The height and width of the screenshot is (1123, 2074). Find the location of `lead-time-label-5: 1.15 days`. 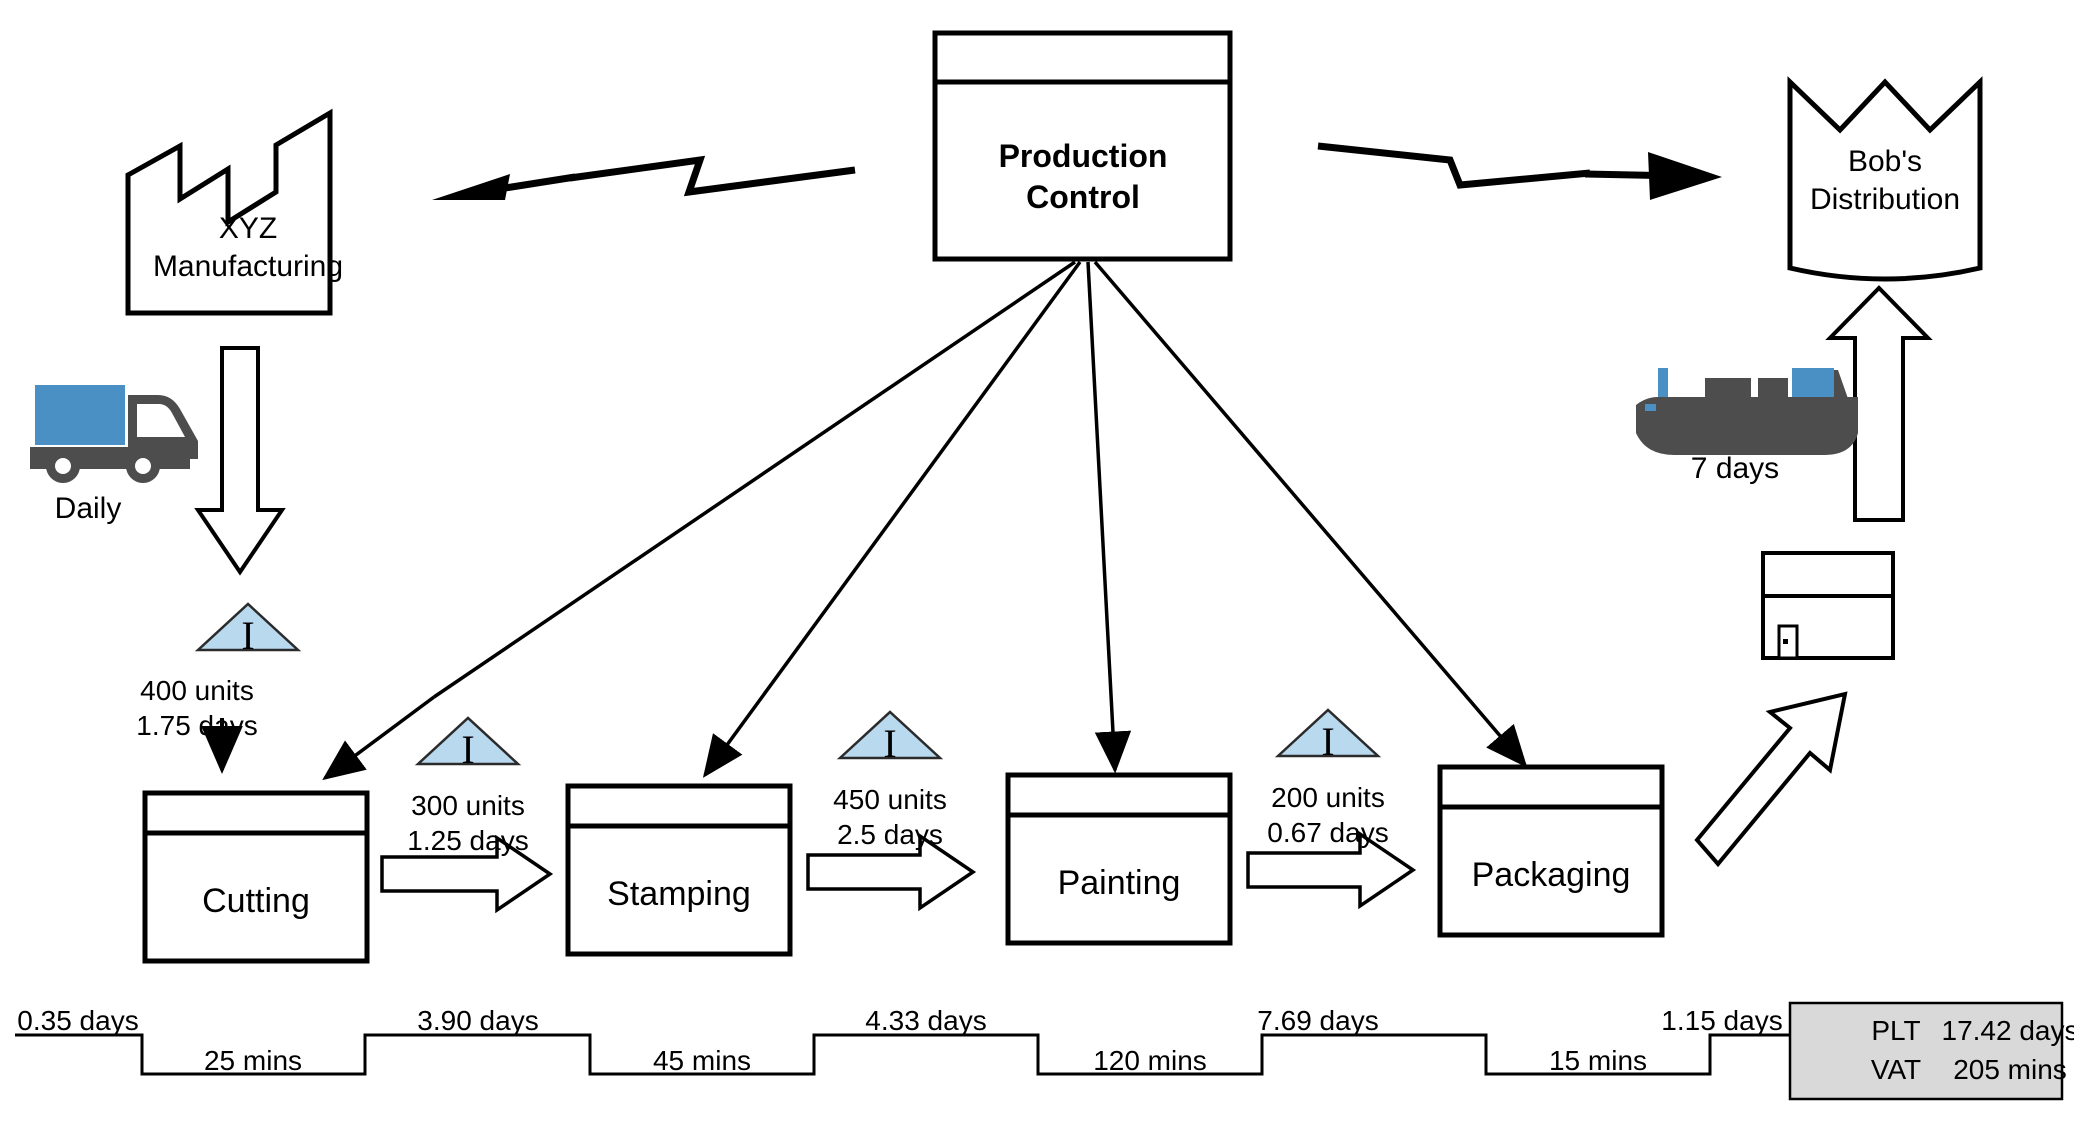

lead-time-label-5: 1.15 days is located at coordinates (1722, 1020).